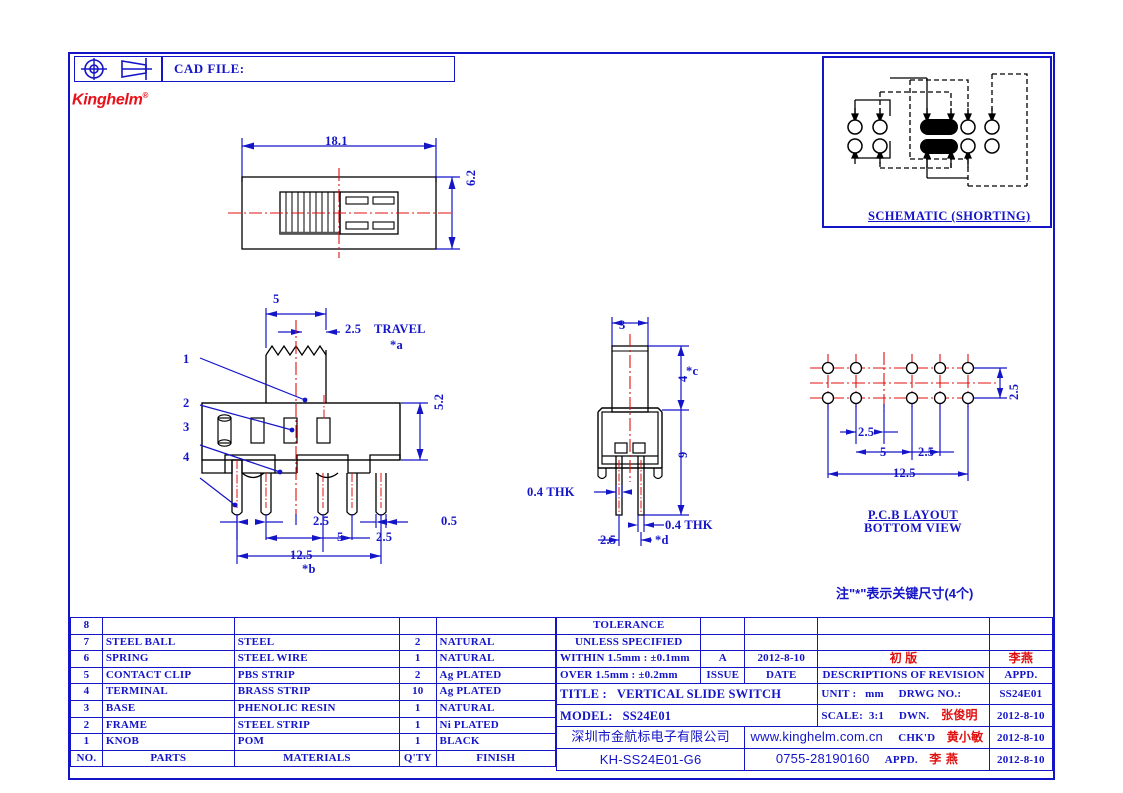  I want to click on table-row: 1 KNOB POM 1 BLACK, so click(313, 742).